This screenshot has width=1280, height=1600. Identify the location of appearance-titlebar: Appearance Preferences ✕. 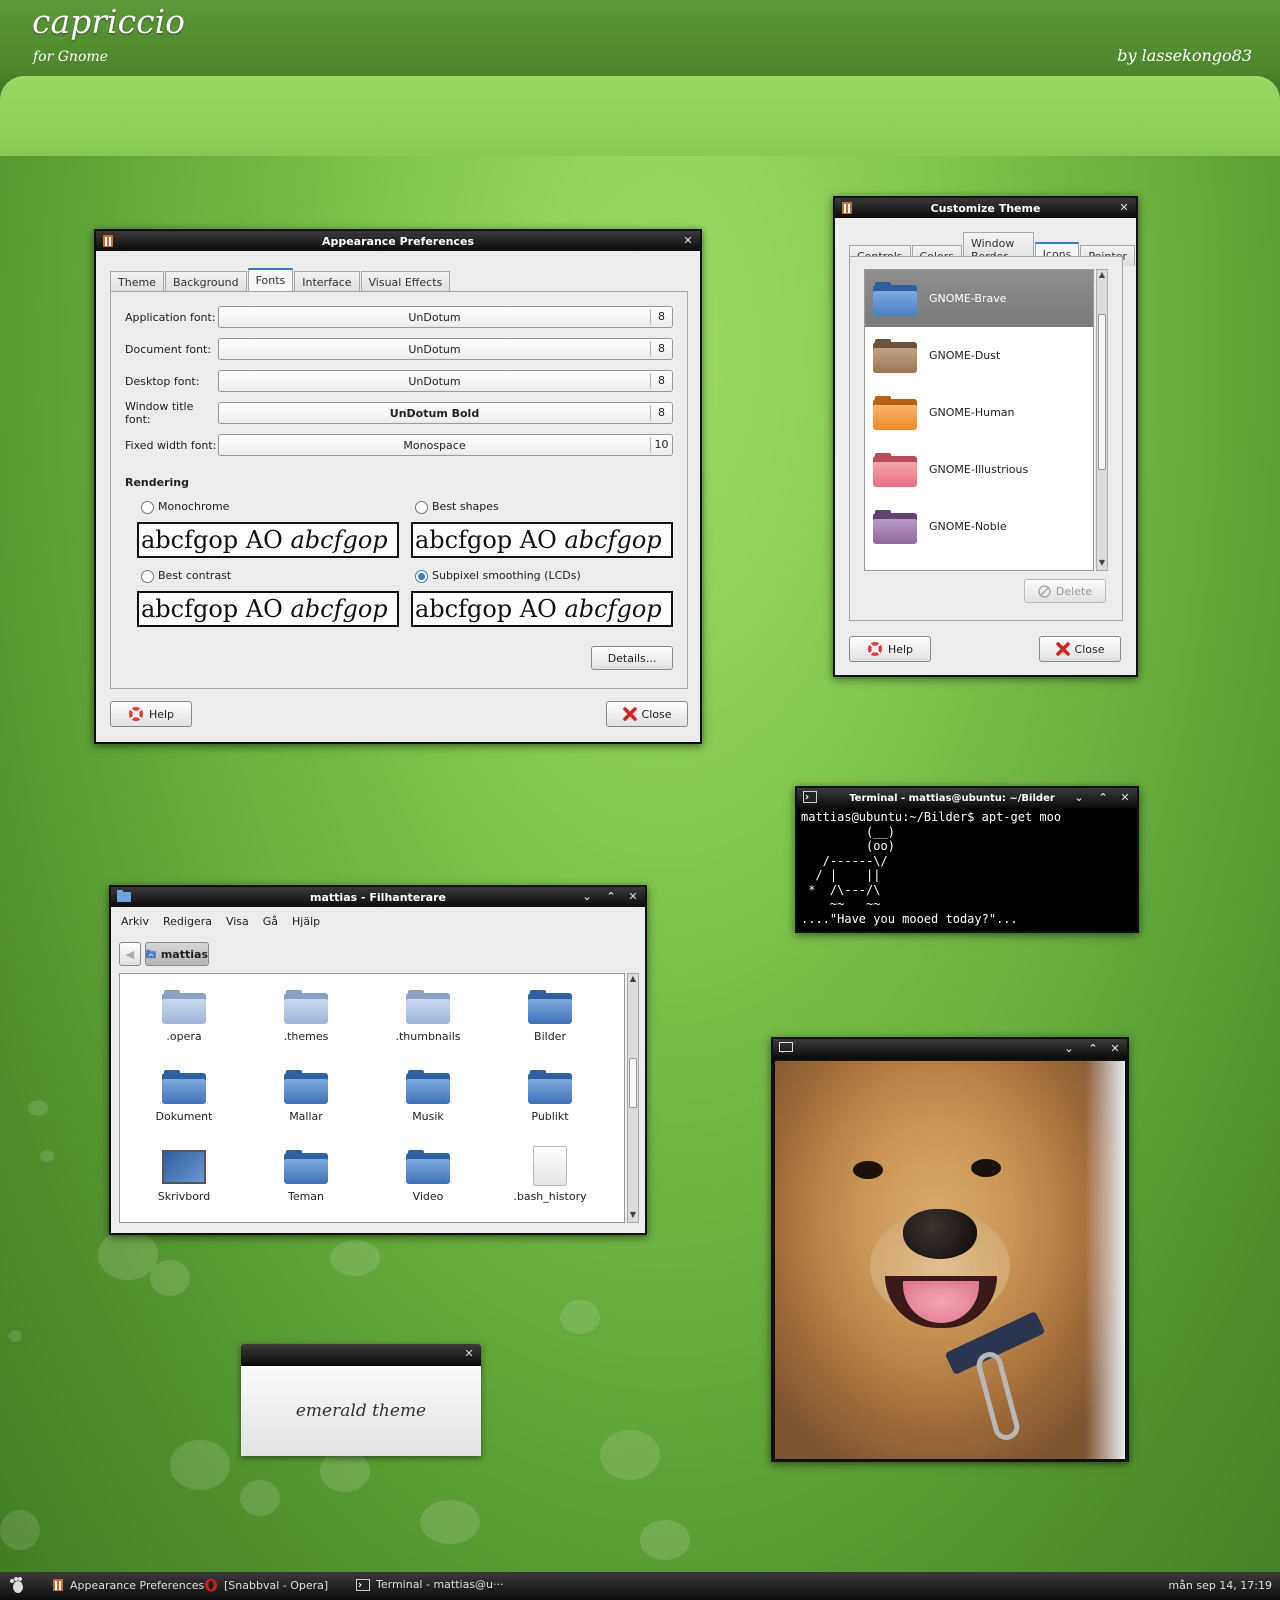
(398, 241).